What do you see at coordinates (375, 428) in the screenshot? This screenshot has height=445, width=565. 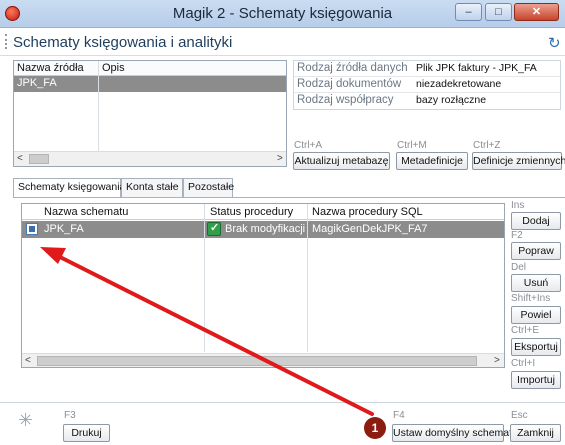 I see `annotation-step-badge: 1` at bounding box center [375, 428].